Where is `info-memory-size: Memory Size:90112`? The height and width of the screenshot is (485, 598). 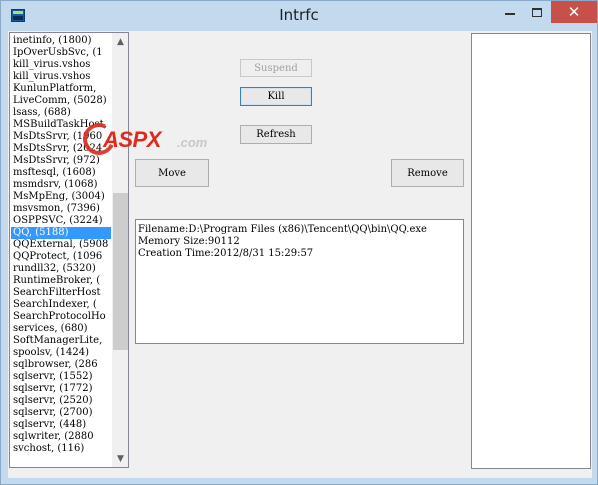
info-memory-size: Memory Size:90112 is located at coordinates (189, 241).